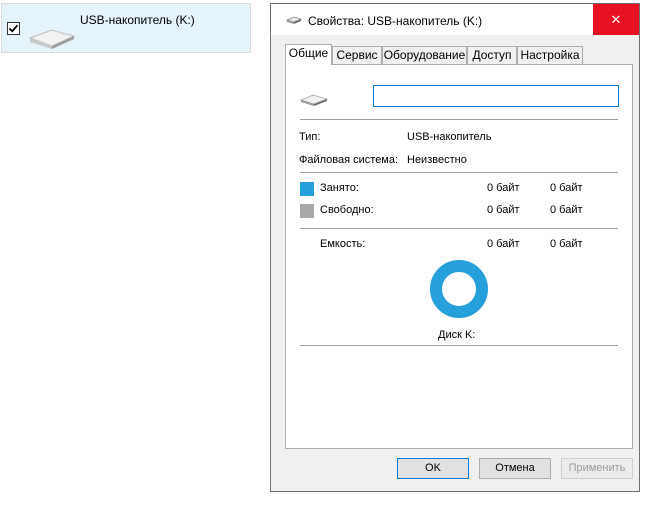  I want to click on tab-label: Настройка, so click(550, 55).